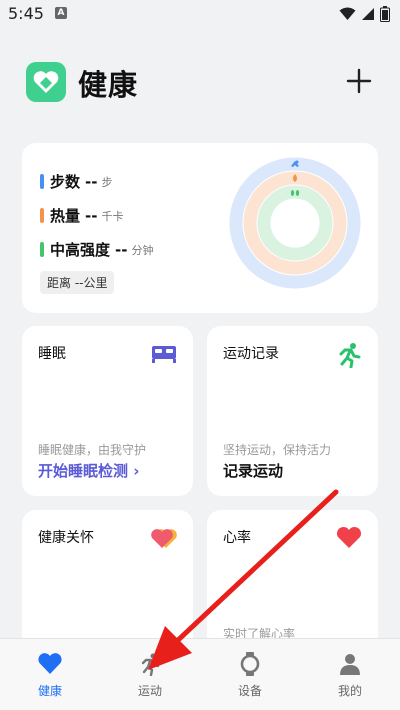 The width and height of the screenshot is (400, 710). Describe the element at coordinates (61, 13) in the screenshot. I see `notification-icon: A` at that location.